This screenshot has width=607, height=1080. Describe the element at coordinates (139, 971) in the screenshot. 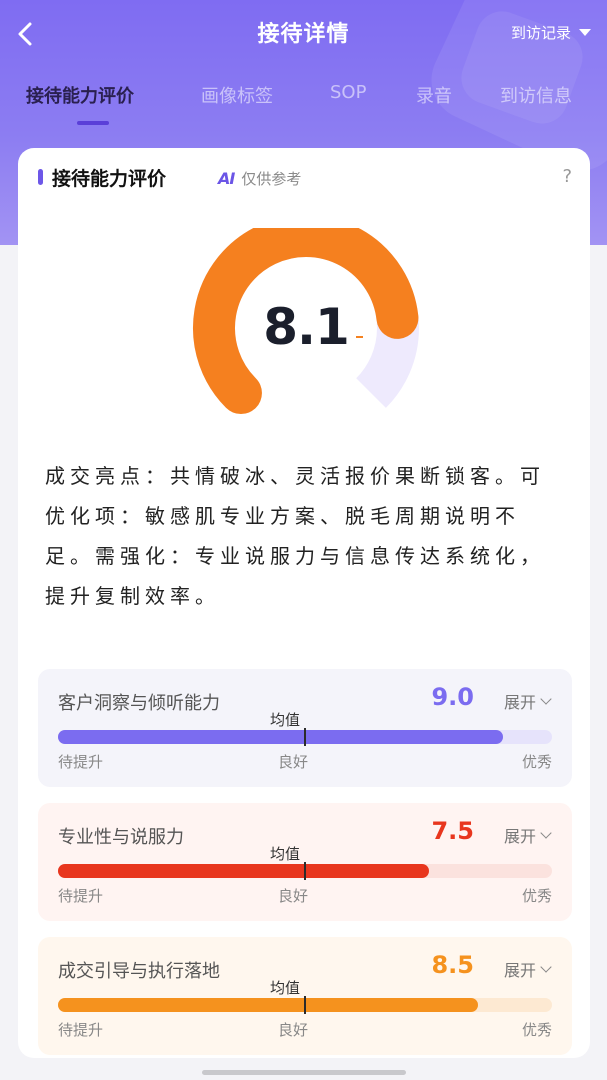

I see `dimension-name: 成交引导与执行落地` at that location.